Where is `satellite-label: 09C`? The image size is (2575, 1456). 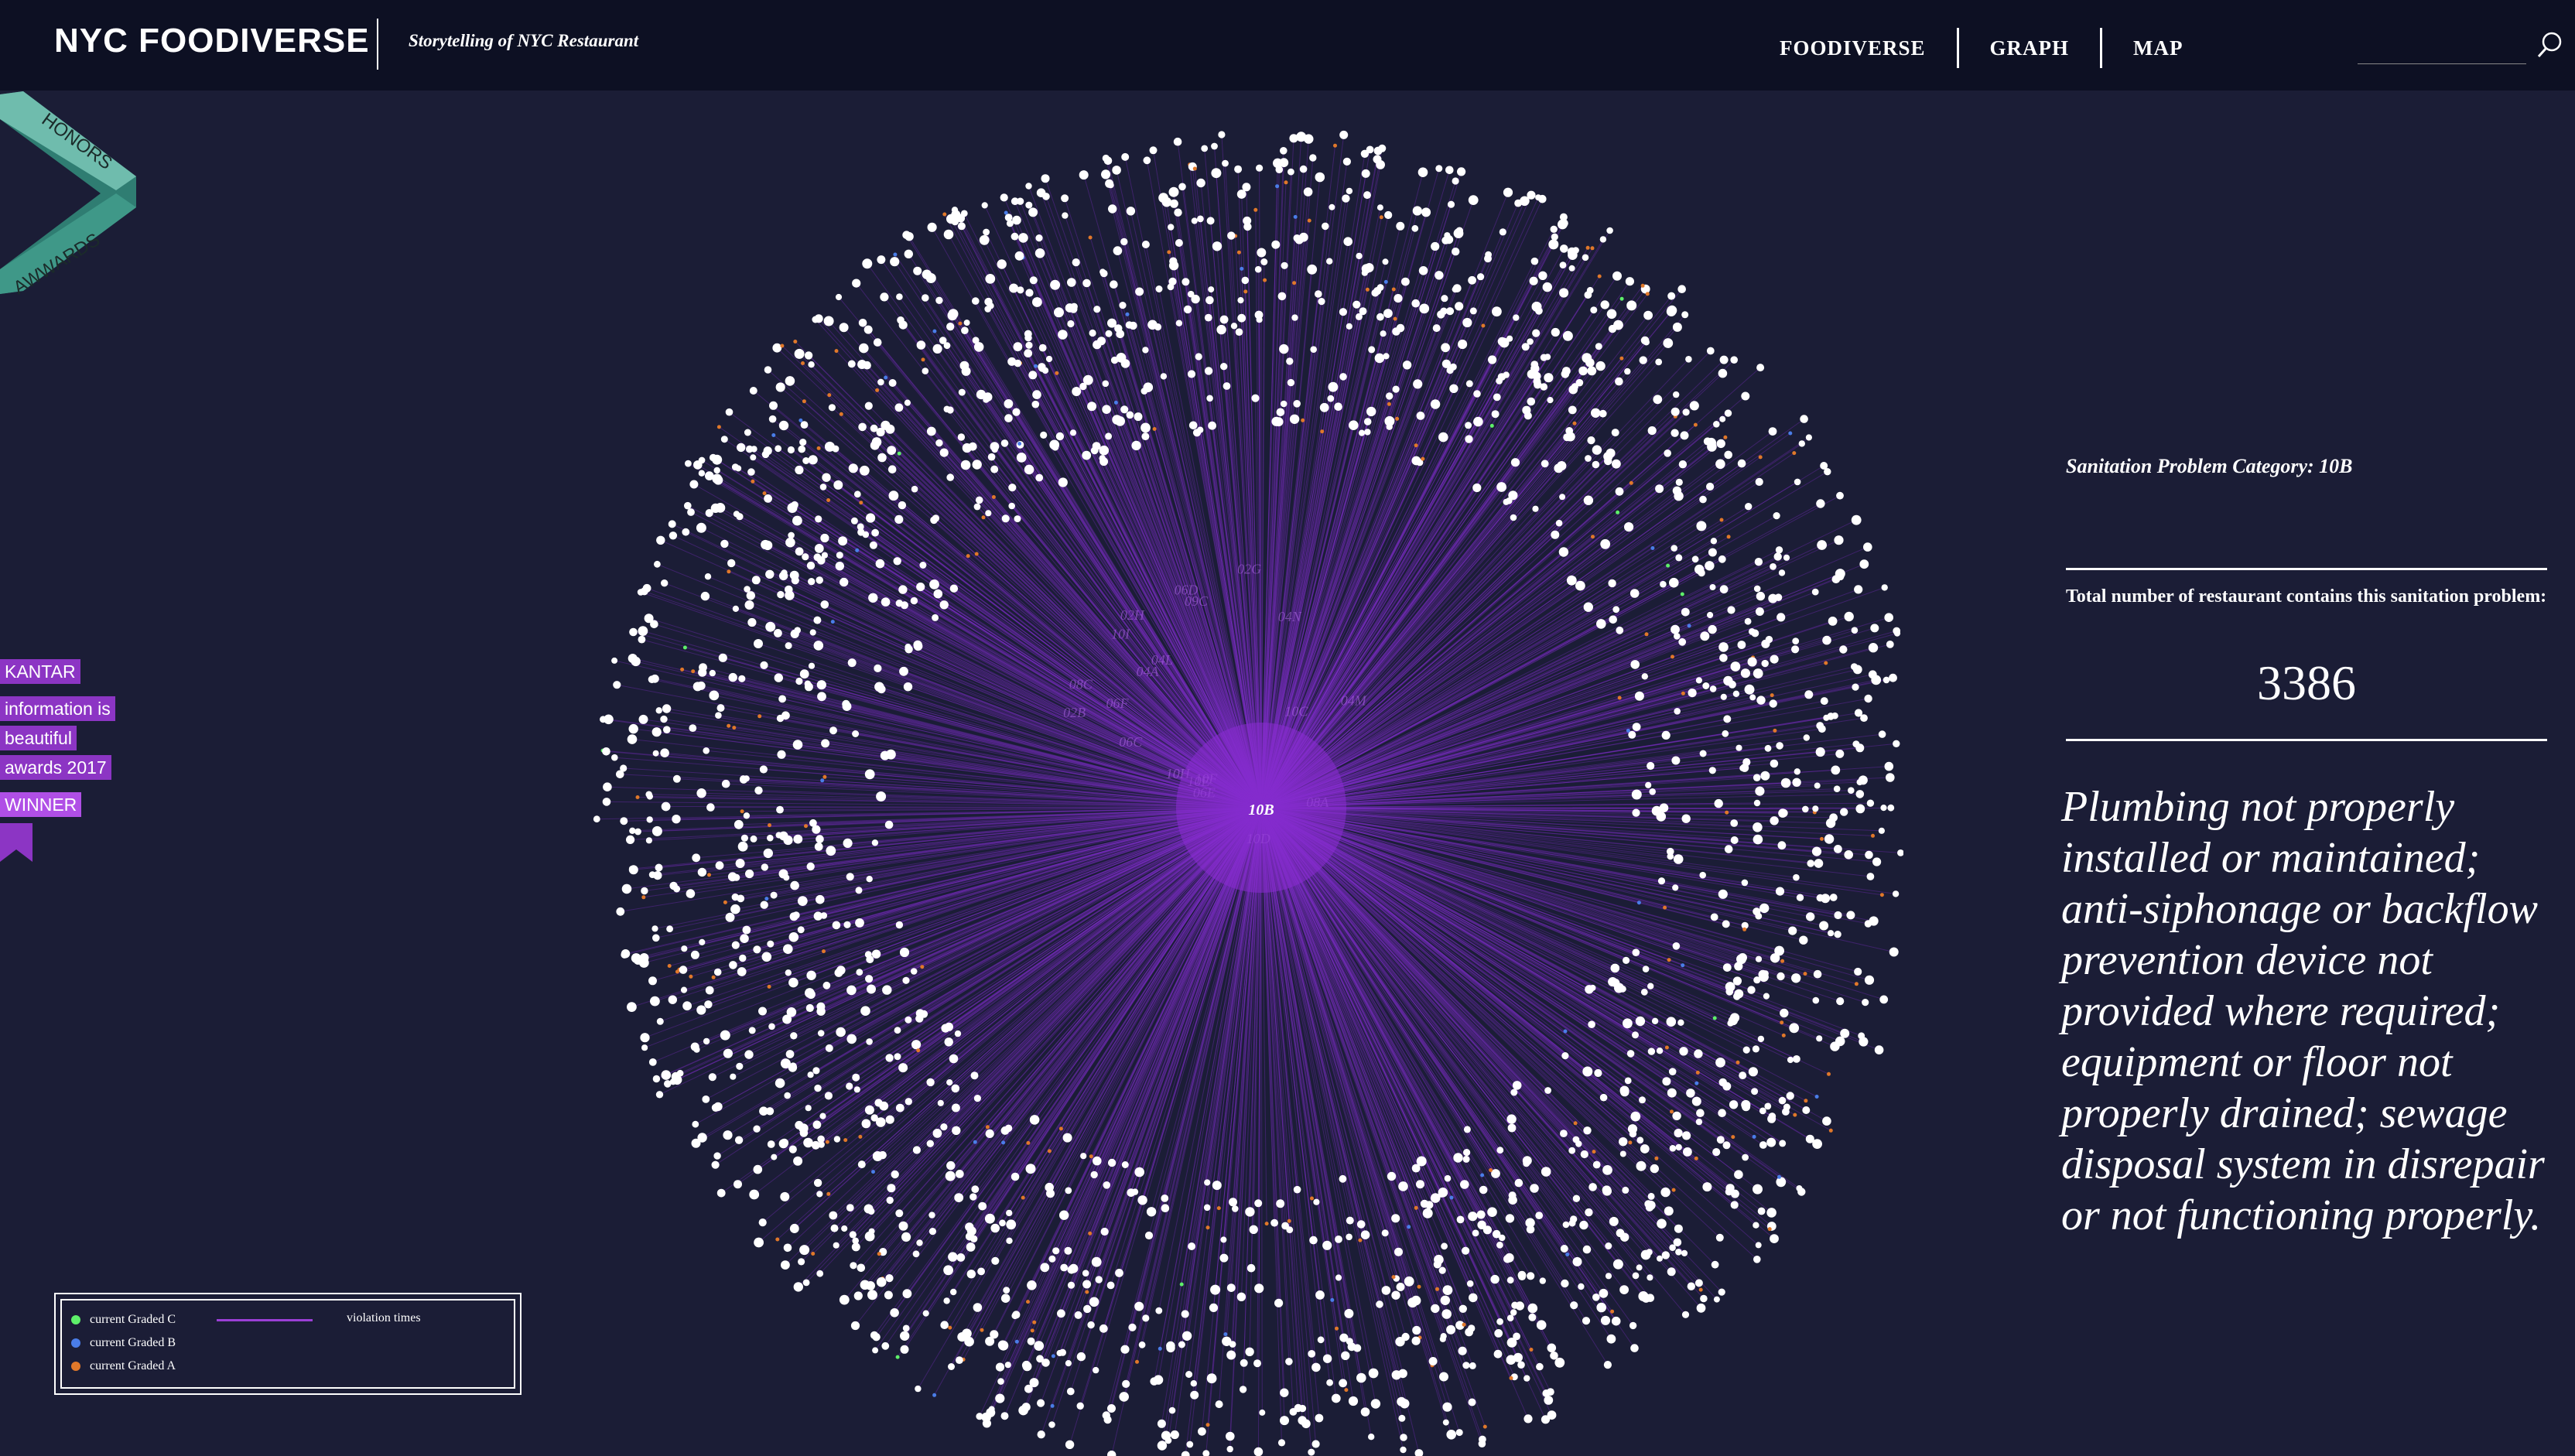
satellite-label: 09C is located at coordinates (1197, 601).